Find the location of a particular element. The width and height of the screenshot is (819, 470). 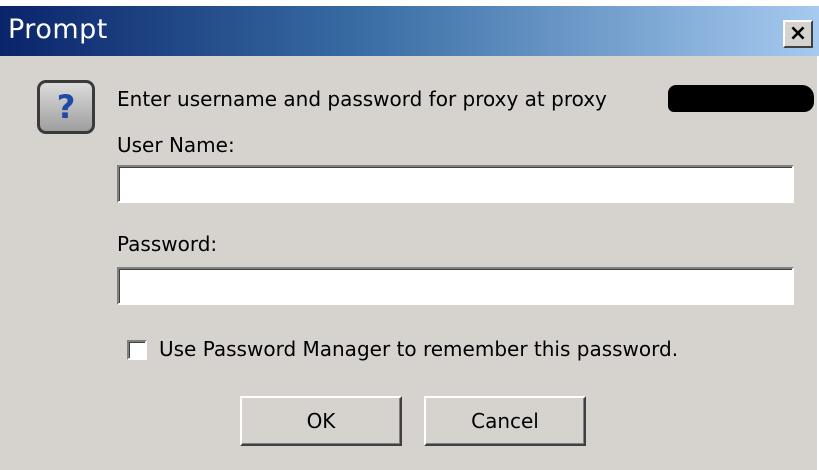

question-mark-glyph: ? is located at coordinates (66, 107).